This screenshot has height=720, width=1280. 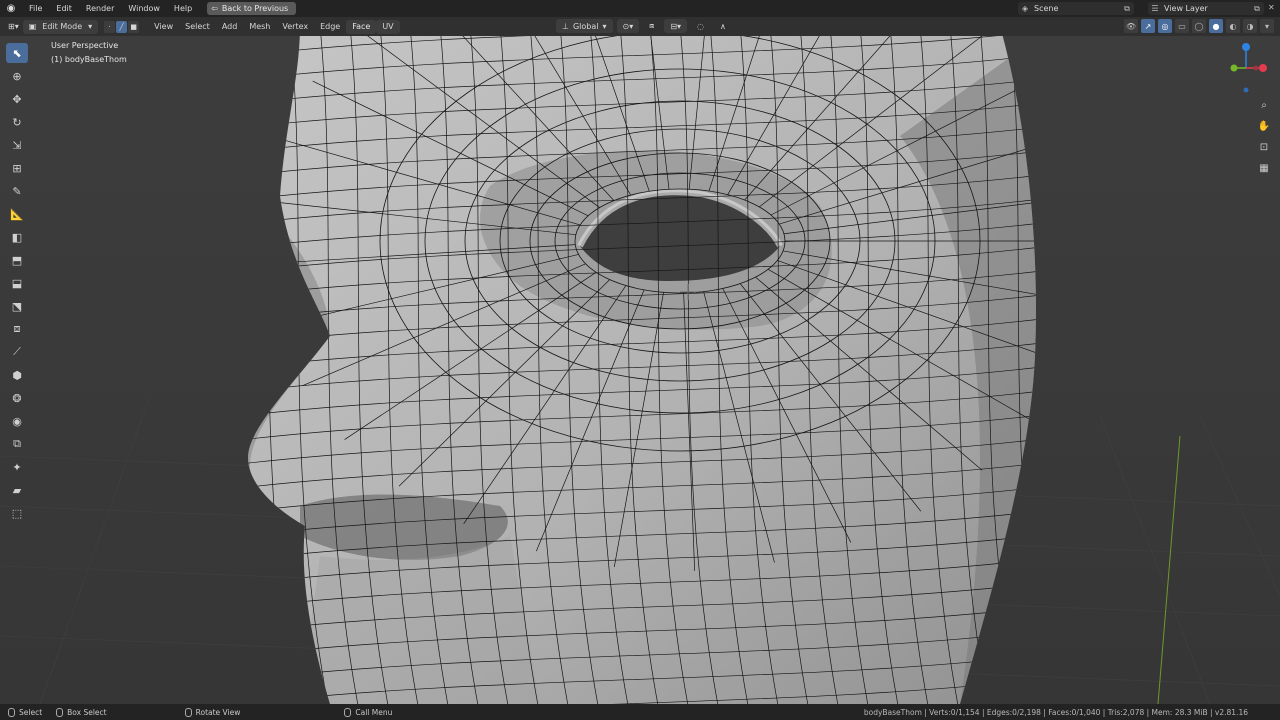 What do you see at coordinates (420, 620) in the screenshot?
I see `lip-shade` at bounding box center [420, 620].